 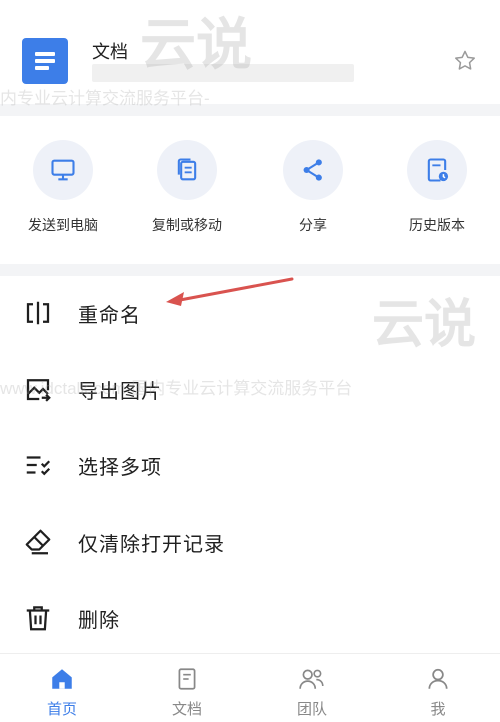 I want to click on nav-tab-label: 团队, so click(x=311, y=709).